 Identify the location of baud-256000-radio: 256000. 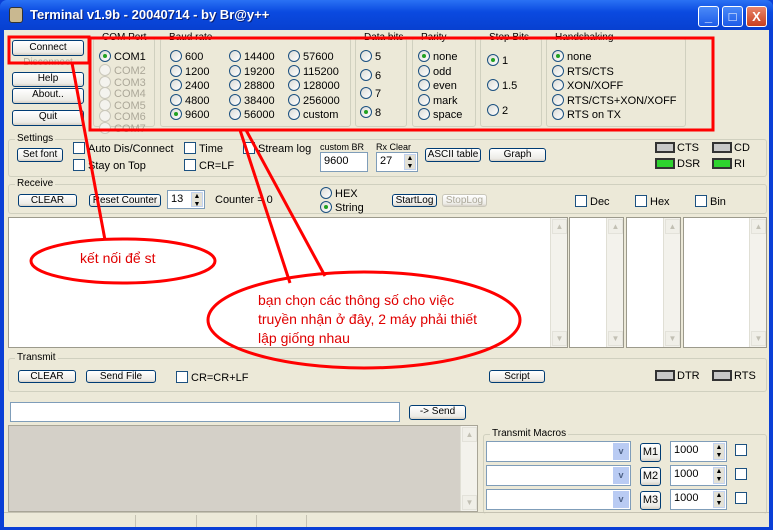
(314, 100).